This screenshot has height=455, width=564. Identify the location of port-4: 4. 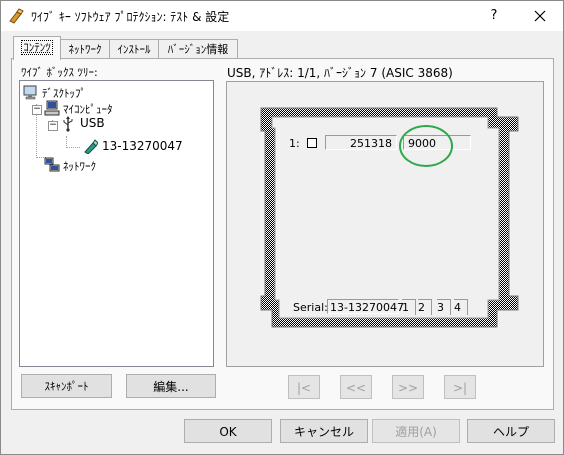
(461, 307).